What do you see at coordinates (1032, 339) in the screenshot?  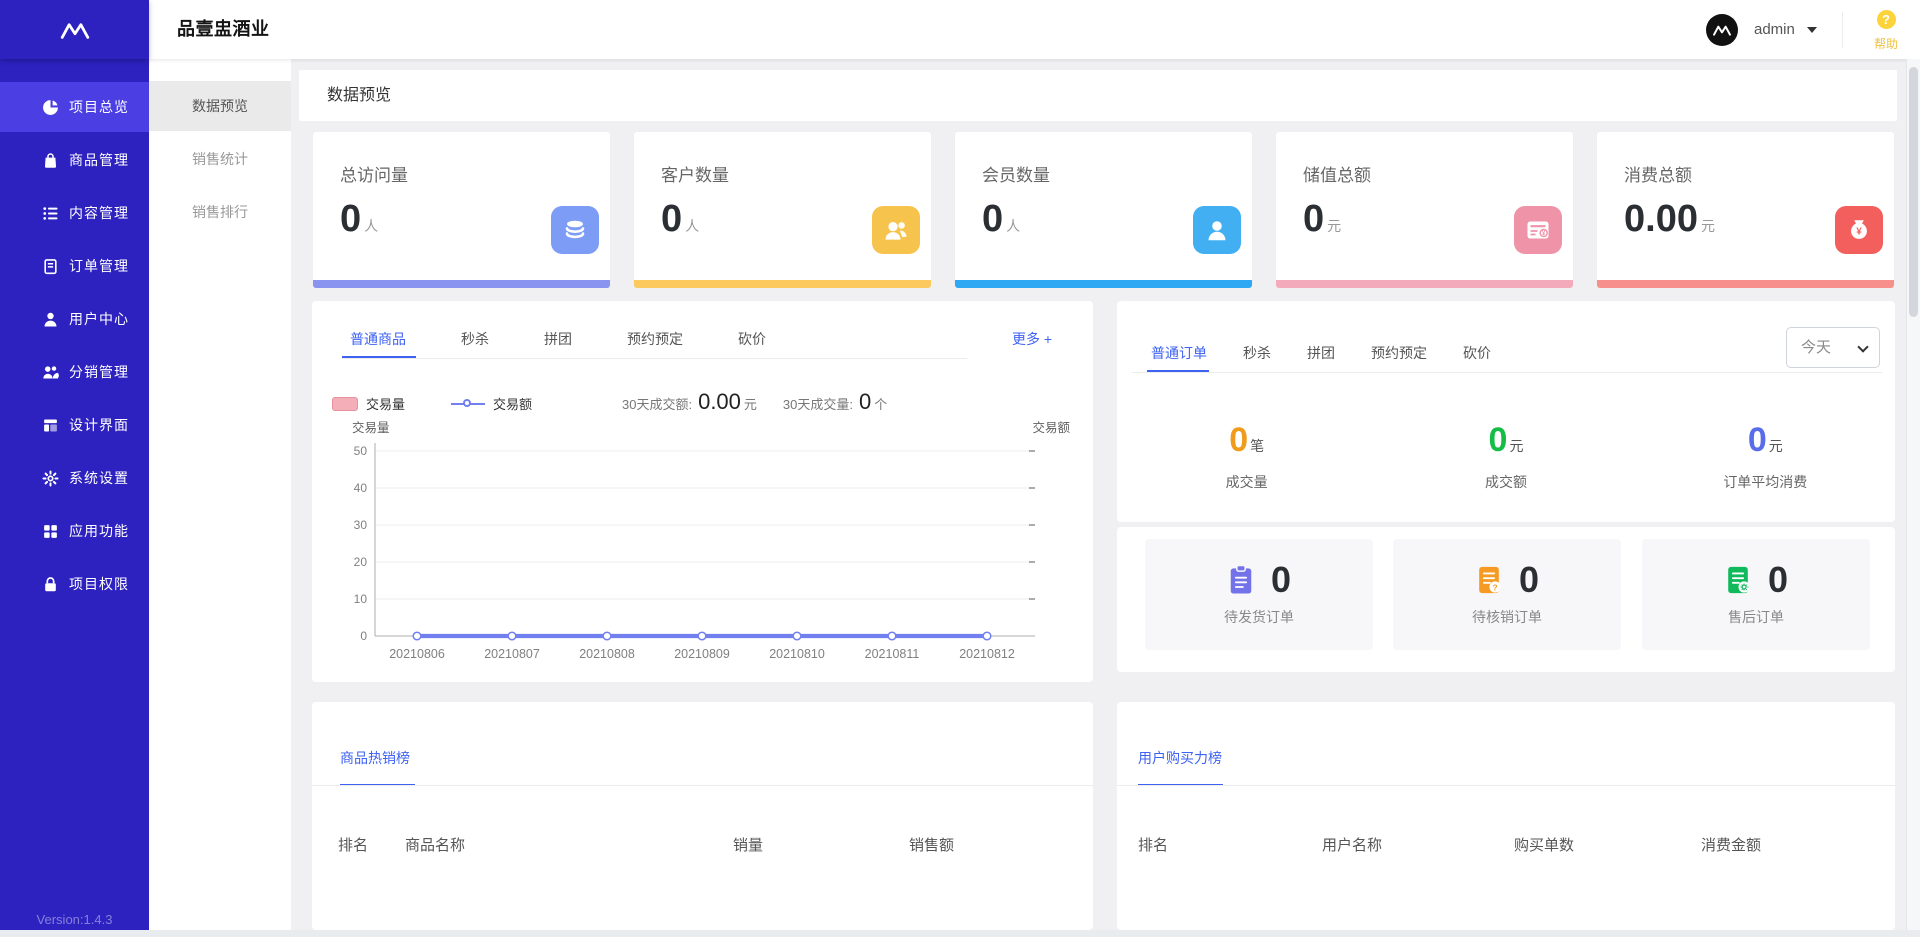 I see `more-link: 更多 +` at bounding box center [1032, 339].